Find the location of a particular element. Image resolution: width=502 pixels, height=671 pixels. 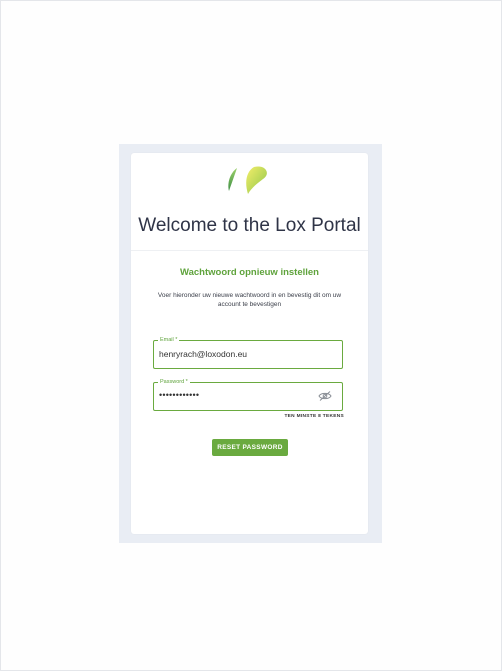

password-input: •••••••••••• is located at coordinates (234, 395).